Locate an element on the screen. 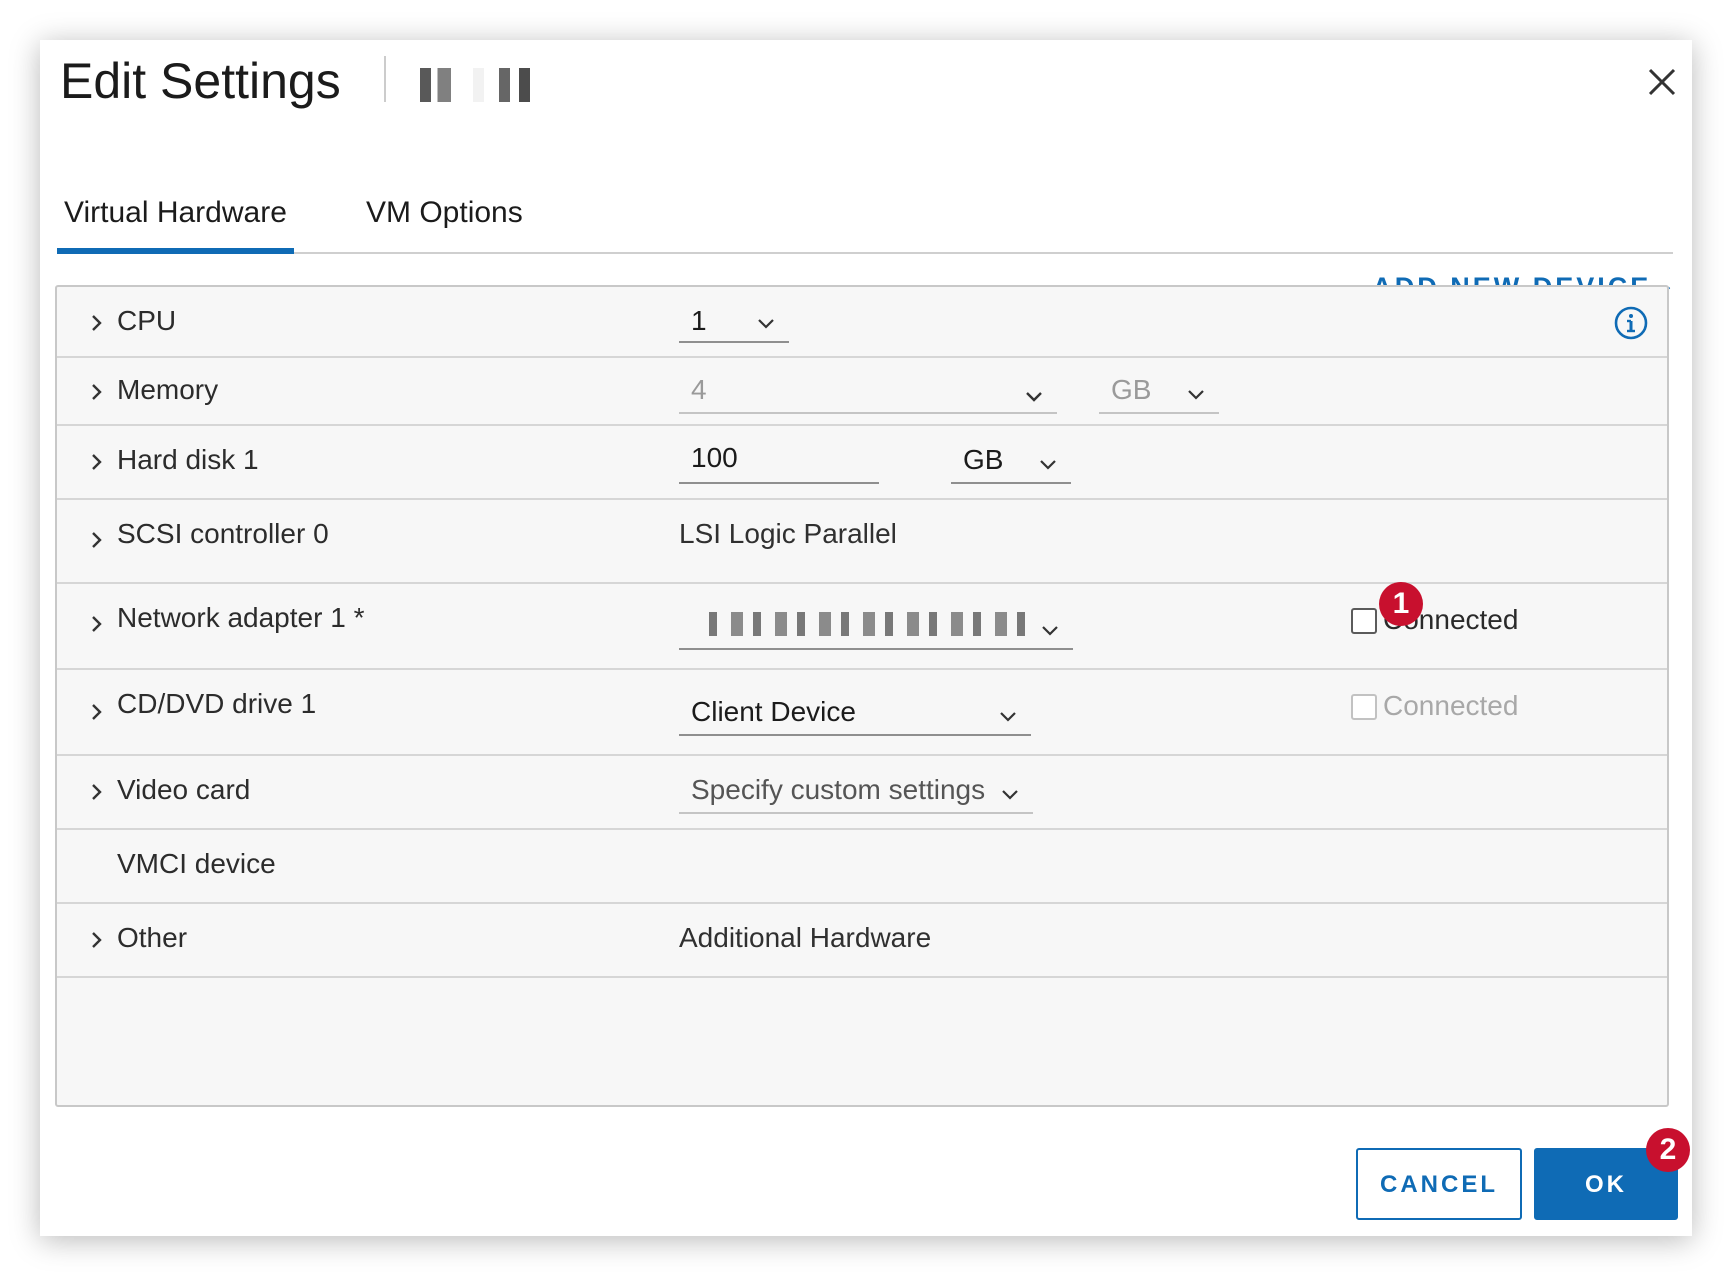 The width and height of the screenshot is (1732, 1276). memory-value: 4 is located at coordinates (699, 389).